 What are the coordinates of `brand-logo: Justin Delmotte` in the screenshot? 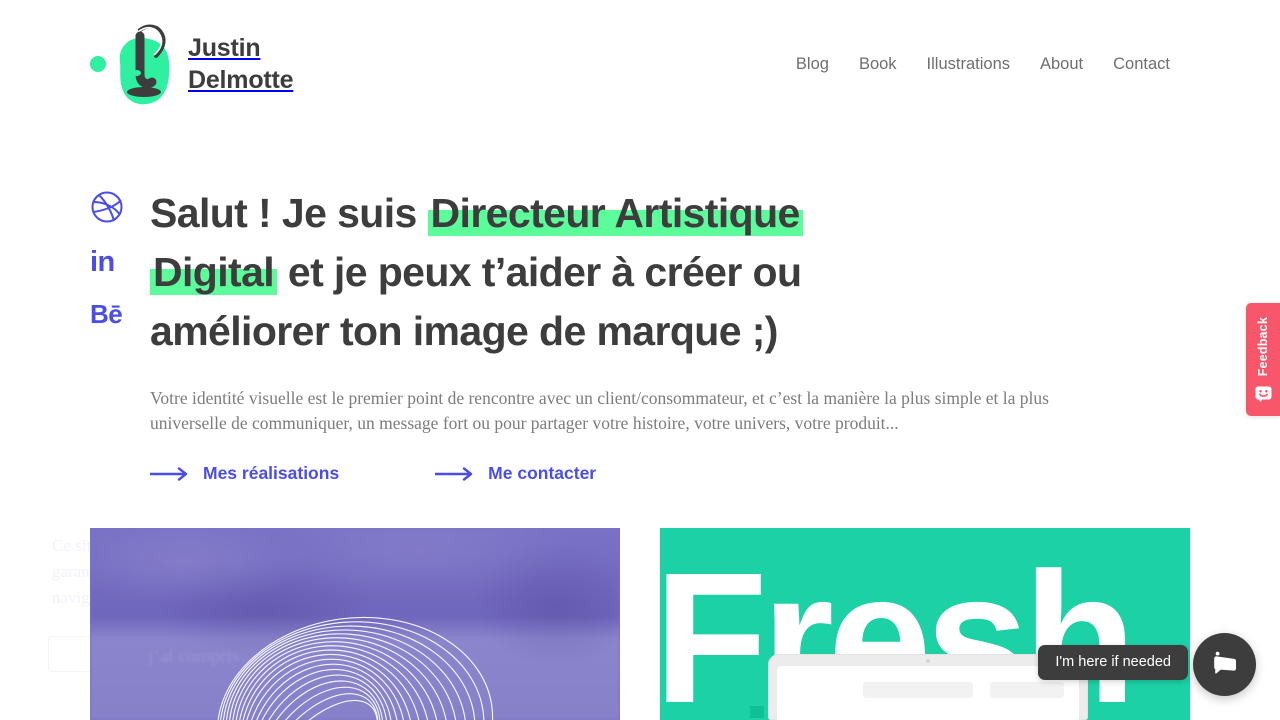 It's located at (192, 64).